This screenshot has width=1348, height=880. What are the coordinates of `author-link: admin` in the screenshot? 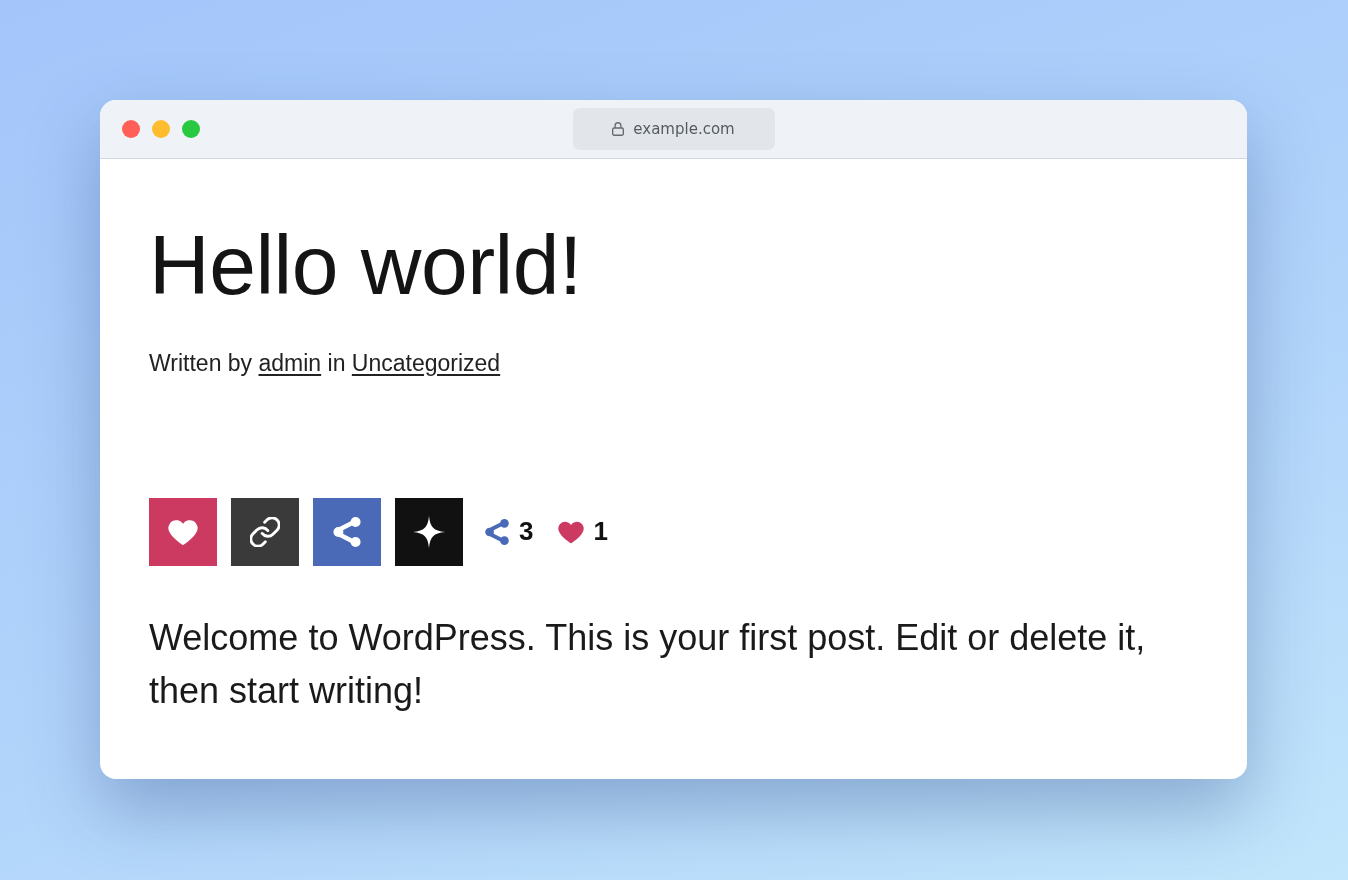 It's located at (290, 362).